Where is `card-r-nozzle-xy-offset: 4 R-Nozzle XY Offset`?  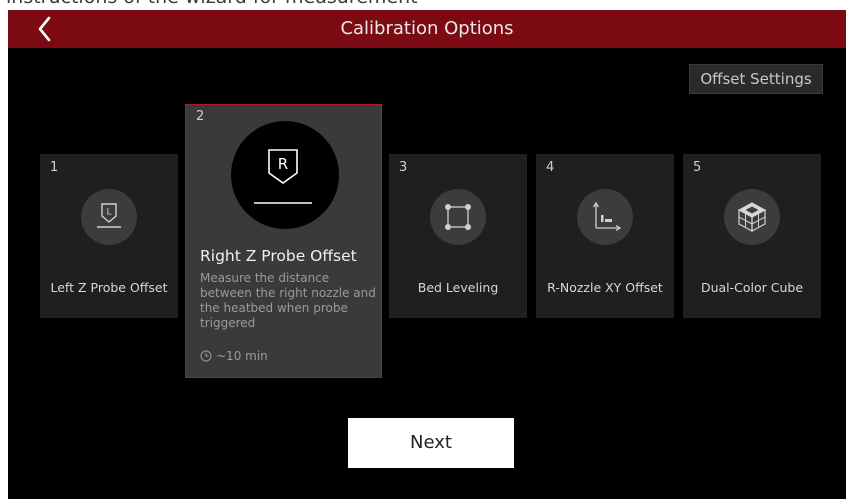
card-r-nozzle-xy-offset: 4 R-Nozzle XY Offset is located at coordinates (605, 236).